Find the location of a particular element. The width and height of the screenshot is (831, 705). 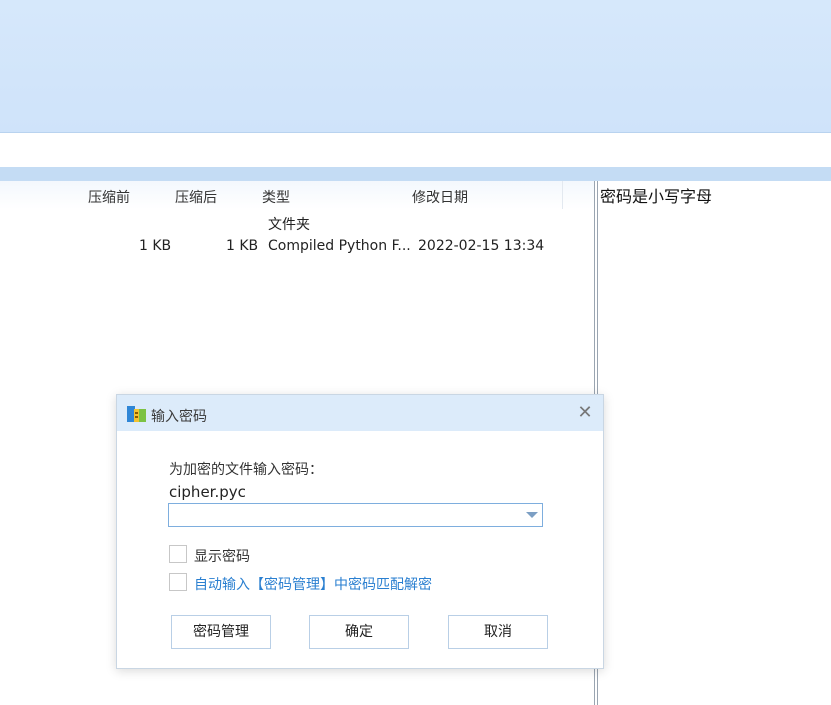

column-header-compressed-size: 压缩后 is located at coordinates (196, 197).